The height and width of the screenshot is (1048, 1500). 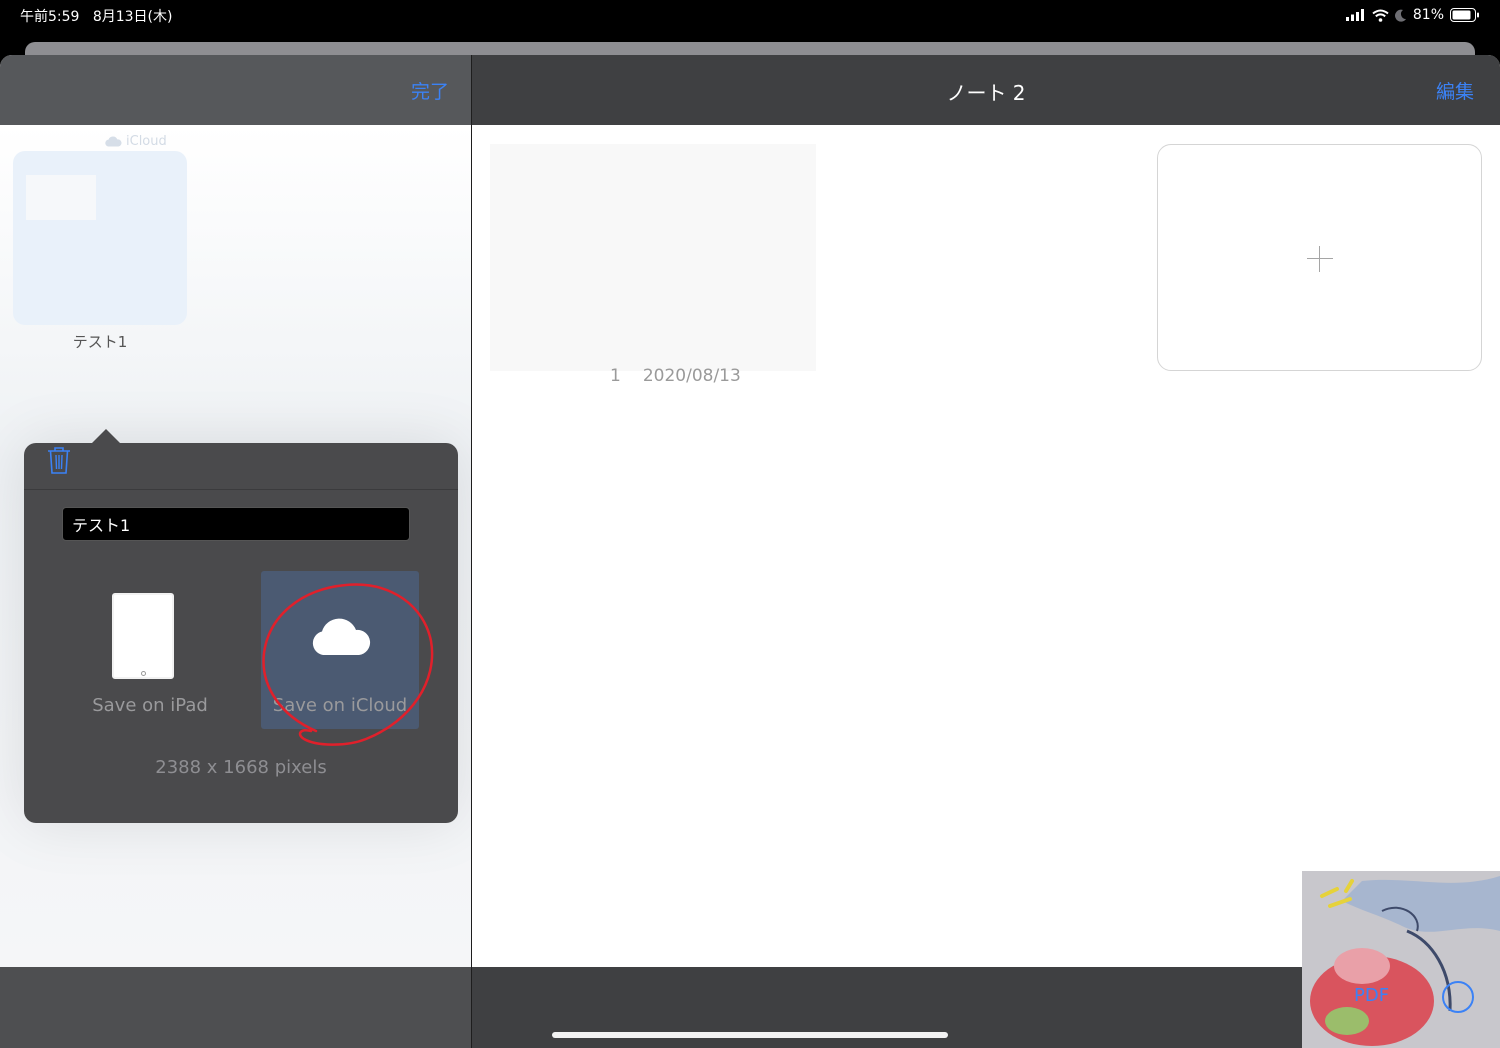 What do you see at coordinates (653, 265) in the screenshot?
I see `page-thumbnail: 1 2020/08/13` at bounding box center [653, 265].